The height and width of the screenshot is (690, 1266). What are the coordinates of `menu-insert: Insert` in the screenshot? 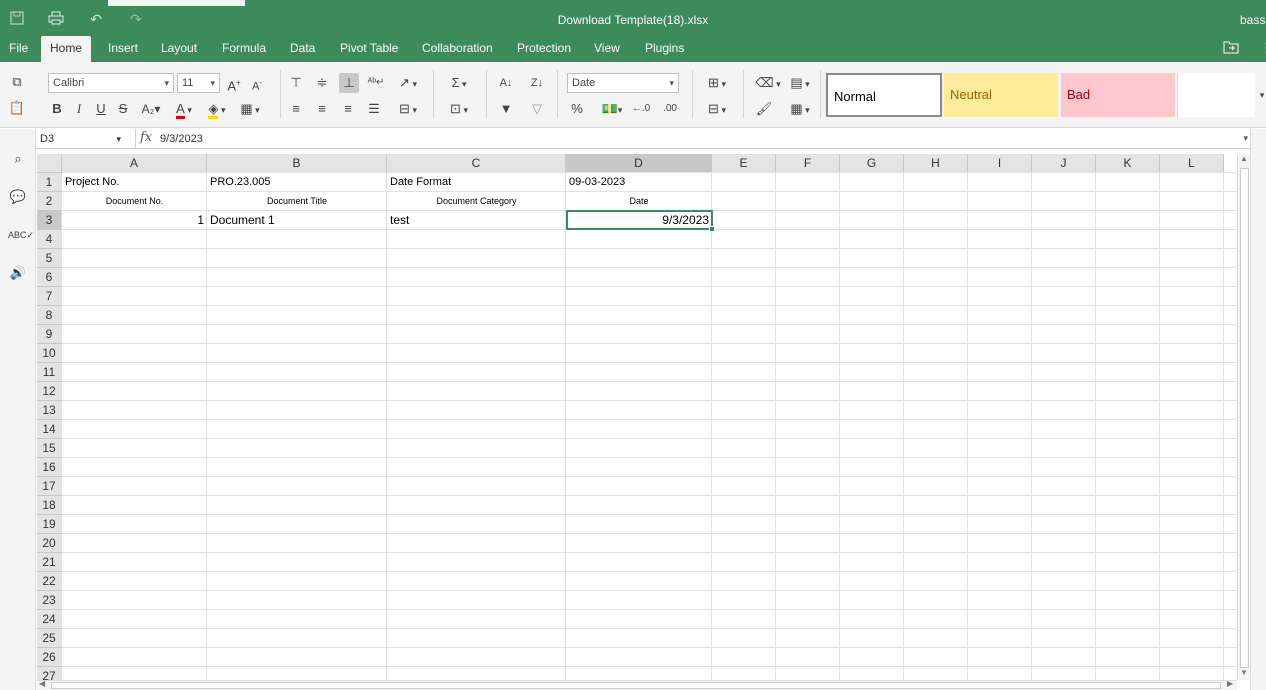 It's located at (123, 49).